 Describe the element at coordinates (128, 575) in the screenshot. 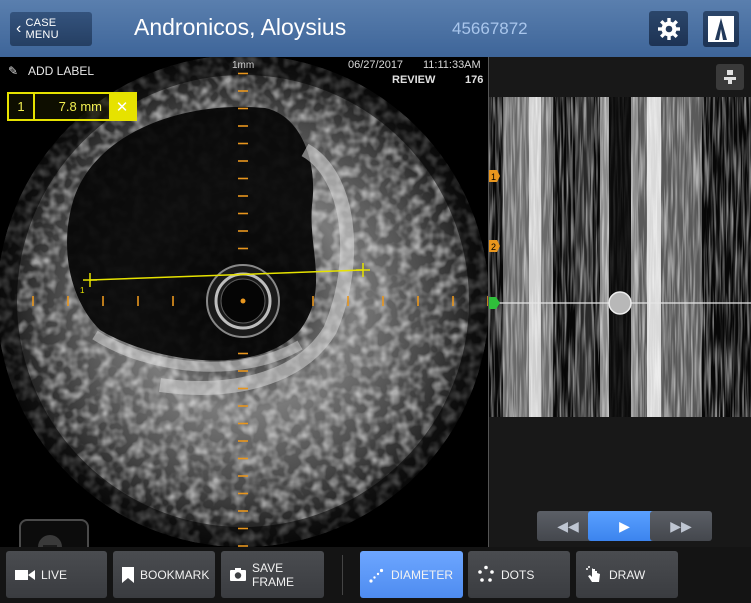

I see `bookmark-icon` at that location.